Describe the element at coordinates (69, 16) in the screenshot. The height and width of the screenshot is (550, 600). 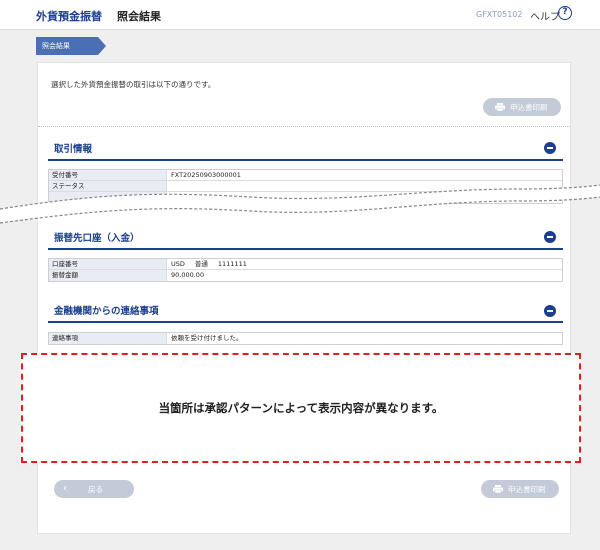
I see `page-title: 外貨預金振替` at that location.